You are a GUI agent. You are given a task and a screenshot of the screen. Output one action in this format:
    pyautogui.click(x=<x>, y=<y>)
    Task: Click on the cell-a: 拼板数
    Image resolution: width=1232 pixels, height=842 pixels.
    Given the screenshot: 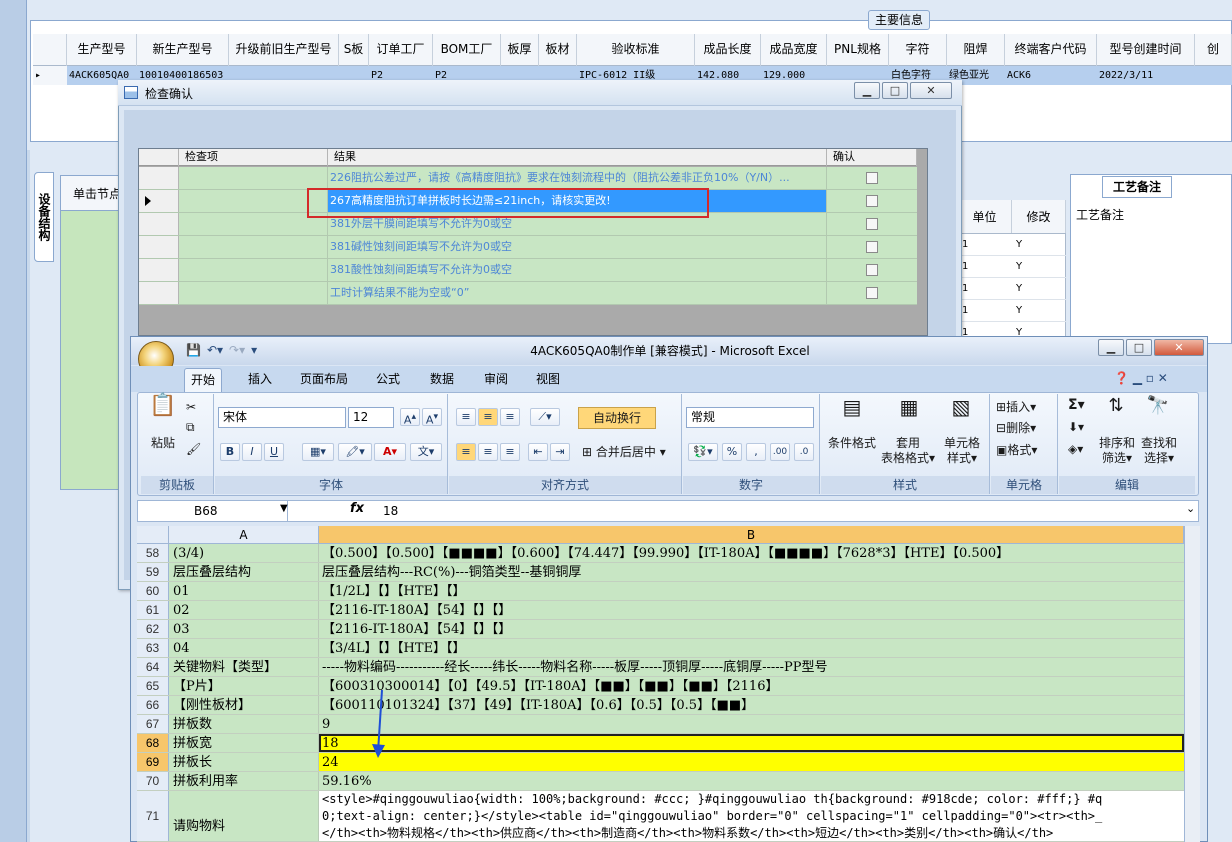 What is the action you would take?
    pyautogui.click(x=244, y=724)
    